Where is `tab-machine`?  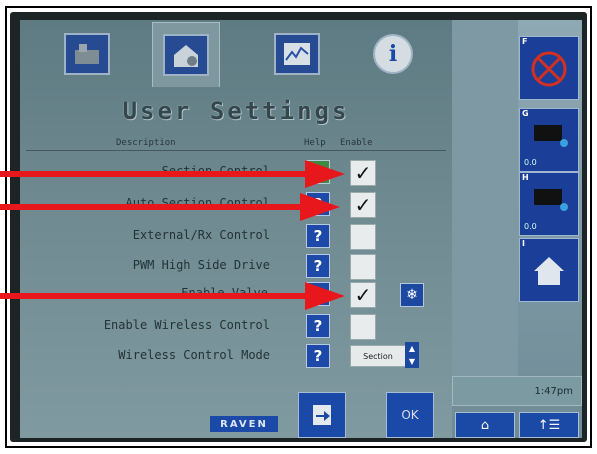 tab-machine is located at coordinates (87, 54).